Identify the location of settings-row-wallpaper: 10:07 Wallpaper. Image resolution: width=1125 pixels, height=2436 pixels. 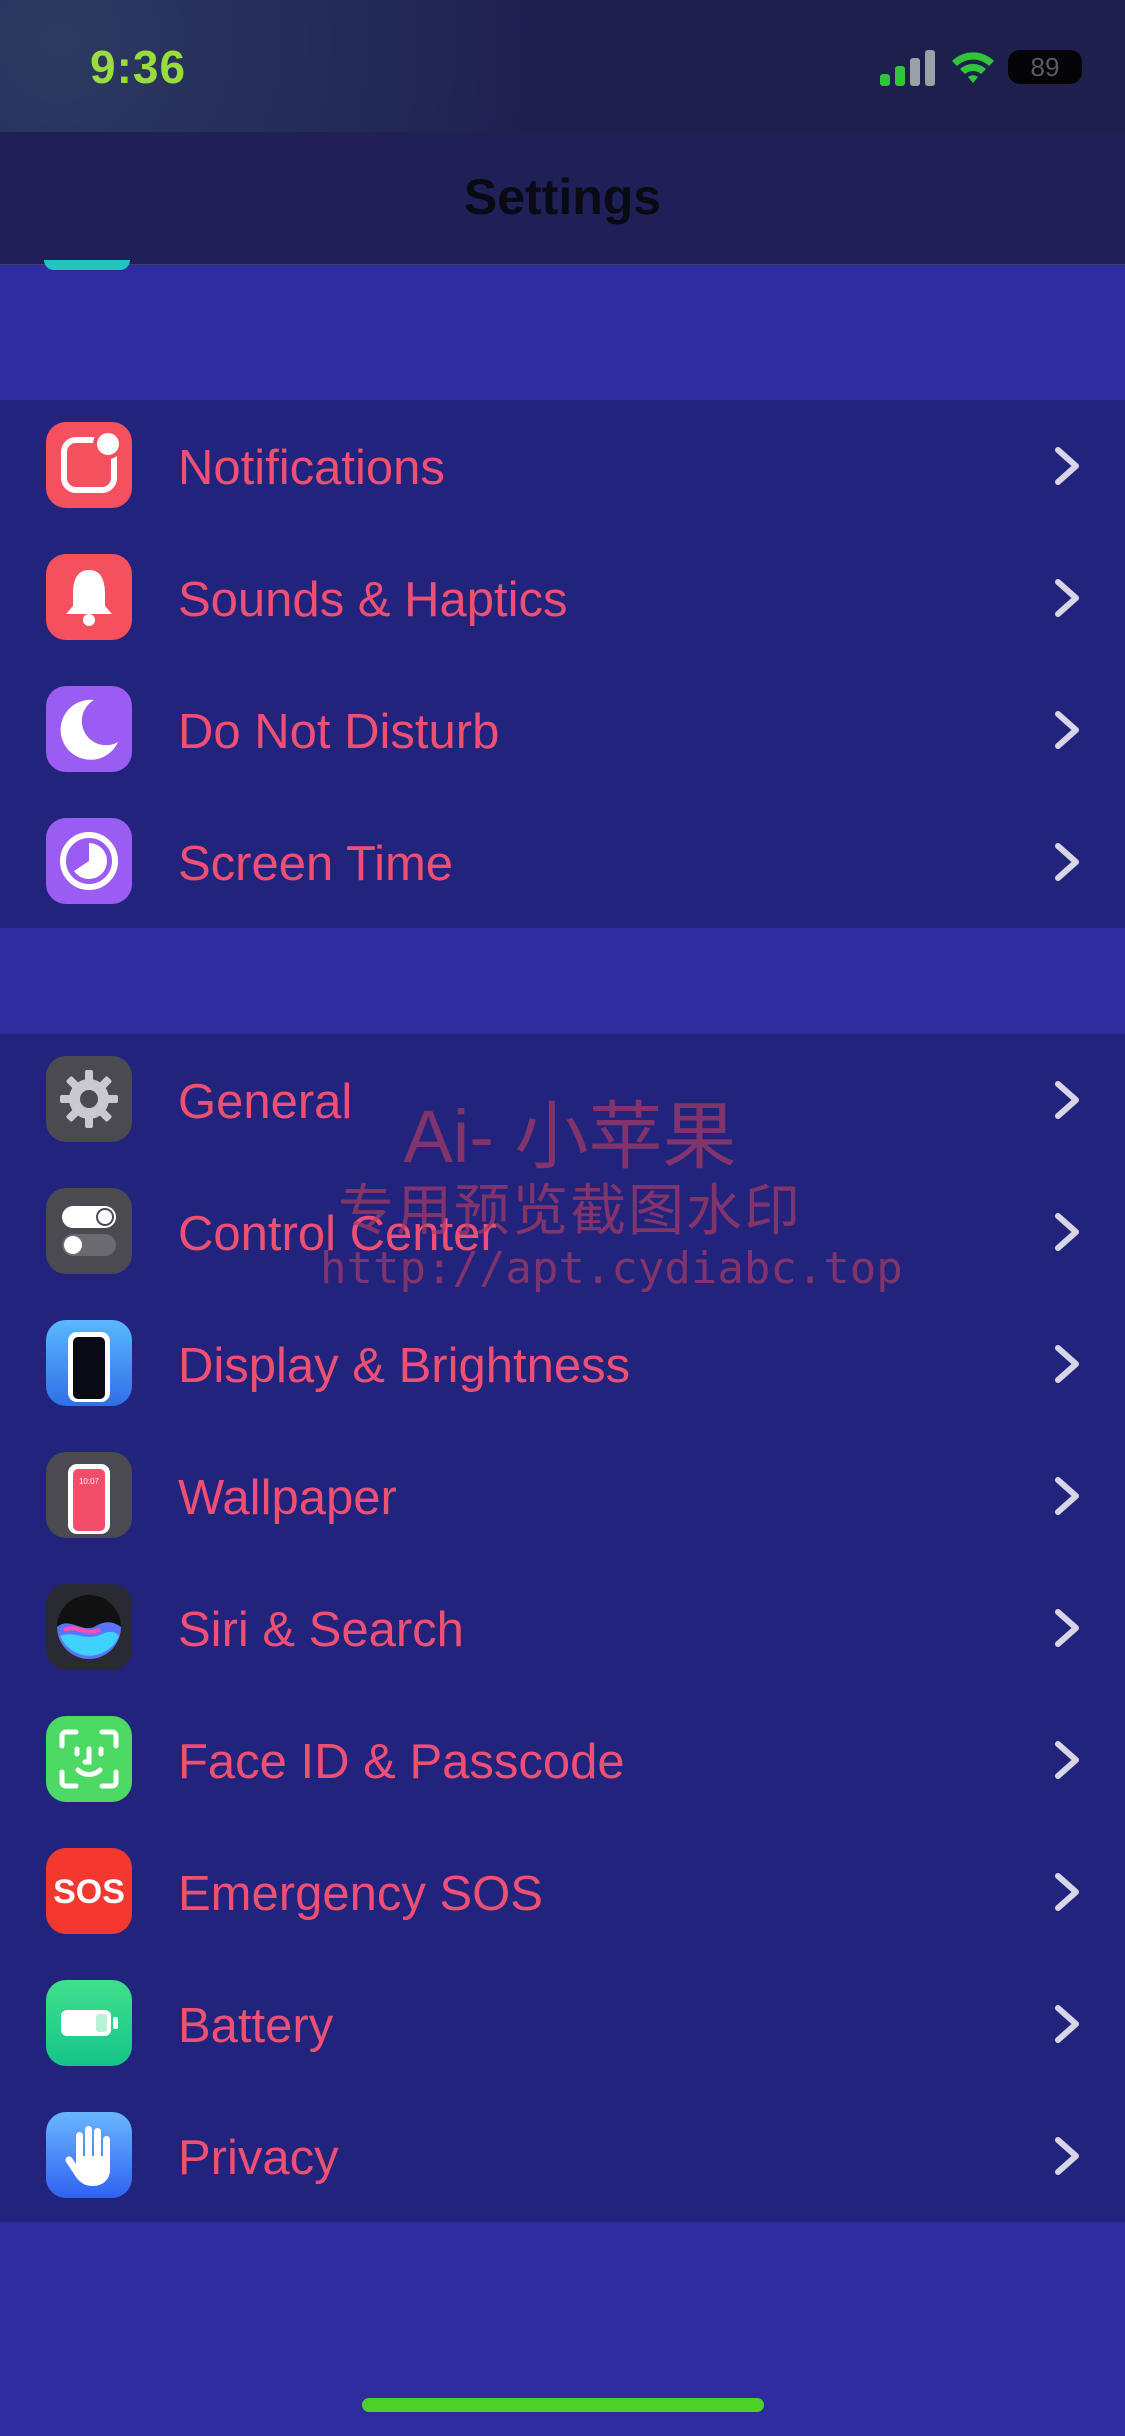
(562, 1496).